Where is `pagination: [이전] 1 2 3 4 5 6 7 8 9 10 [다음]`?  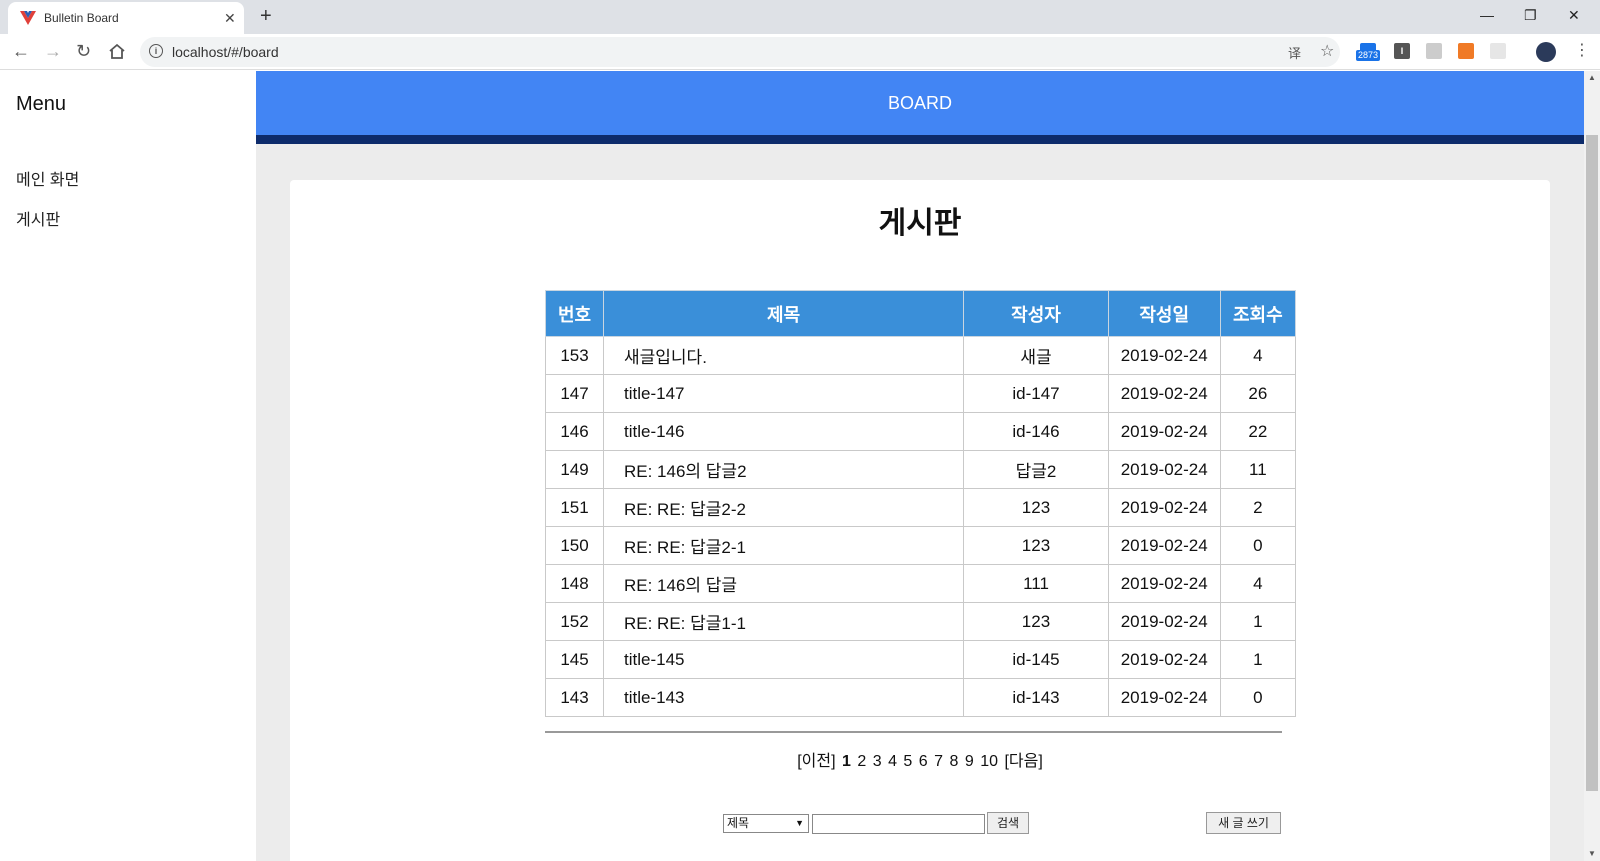 pagination: [이전] 1 2 3 4 5 6 7 8 9 10 [다음] is located at coordinates (920, 759).